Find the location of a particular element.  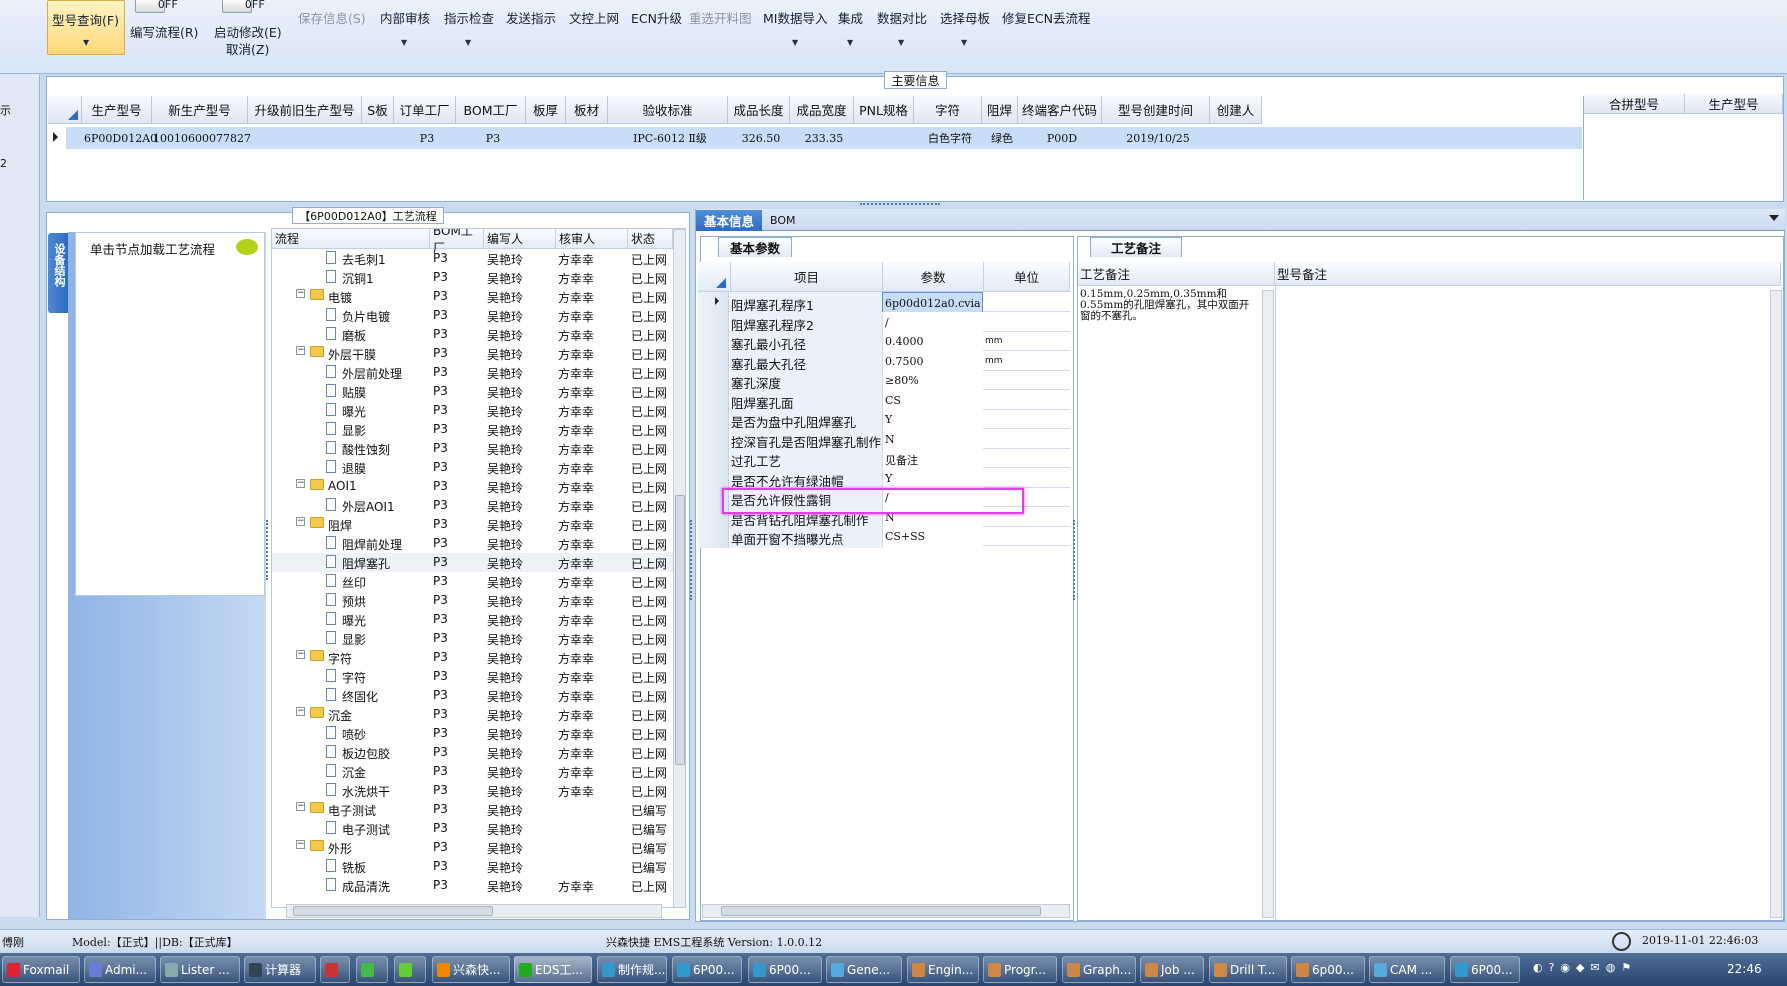

param-value: 0.4000 is located at coordinates (932, 341).